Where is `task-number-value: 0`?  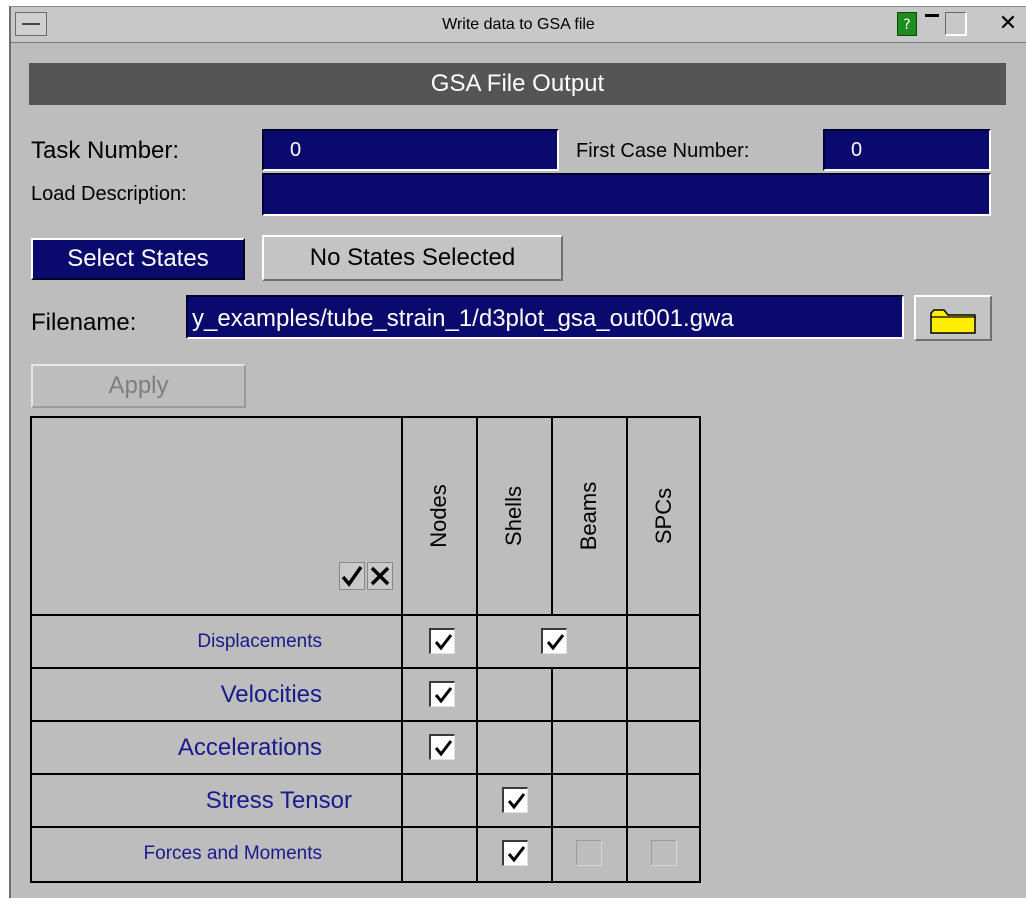
task-number-value: 0 is located at coordinates (296, 150).